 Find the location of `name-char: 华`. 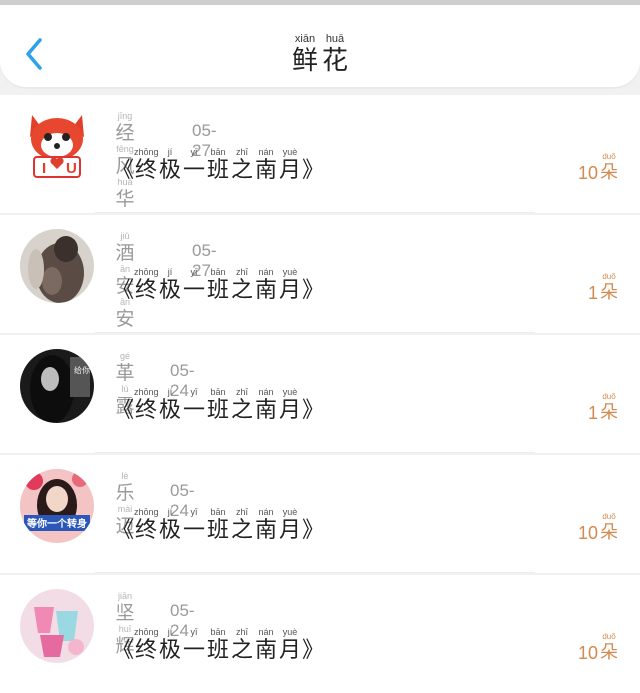

name-char: 华 is located at coordinates (125, 199).